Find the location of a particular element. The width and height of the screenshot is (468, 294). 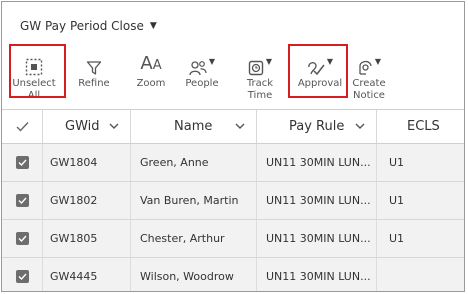

zoom-button: AA Zoom is located at coordinates (151, 68).